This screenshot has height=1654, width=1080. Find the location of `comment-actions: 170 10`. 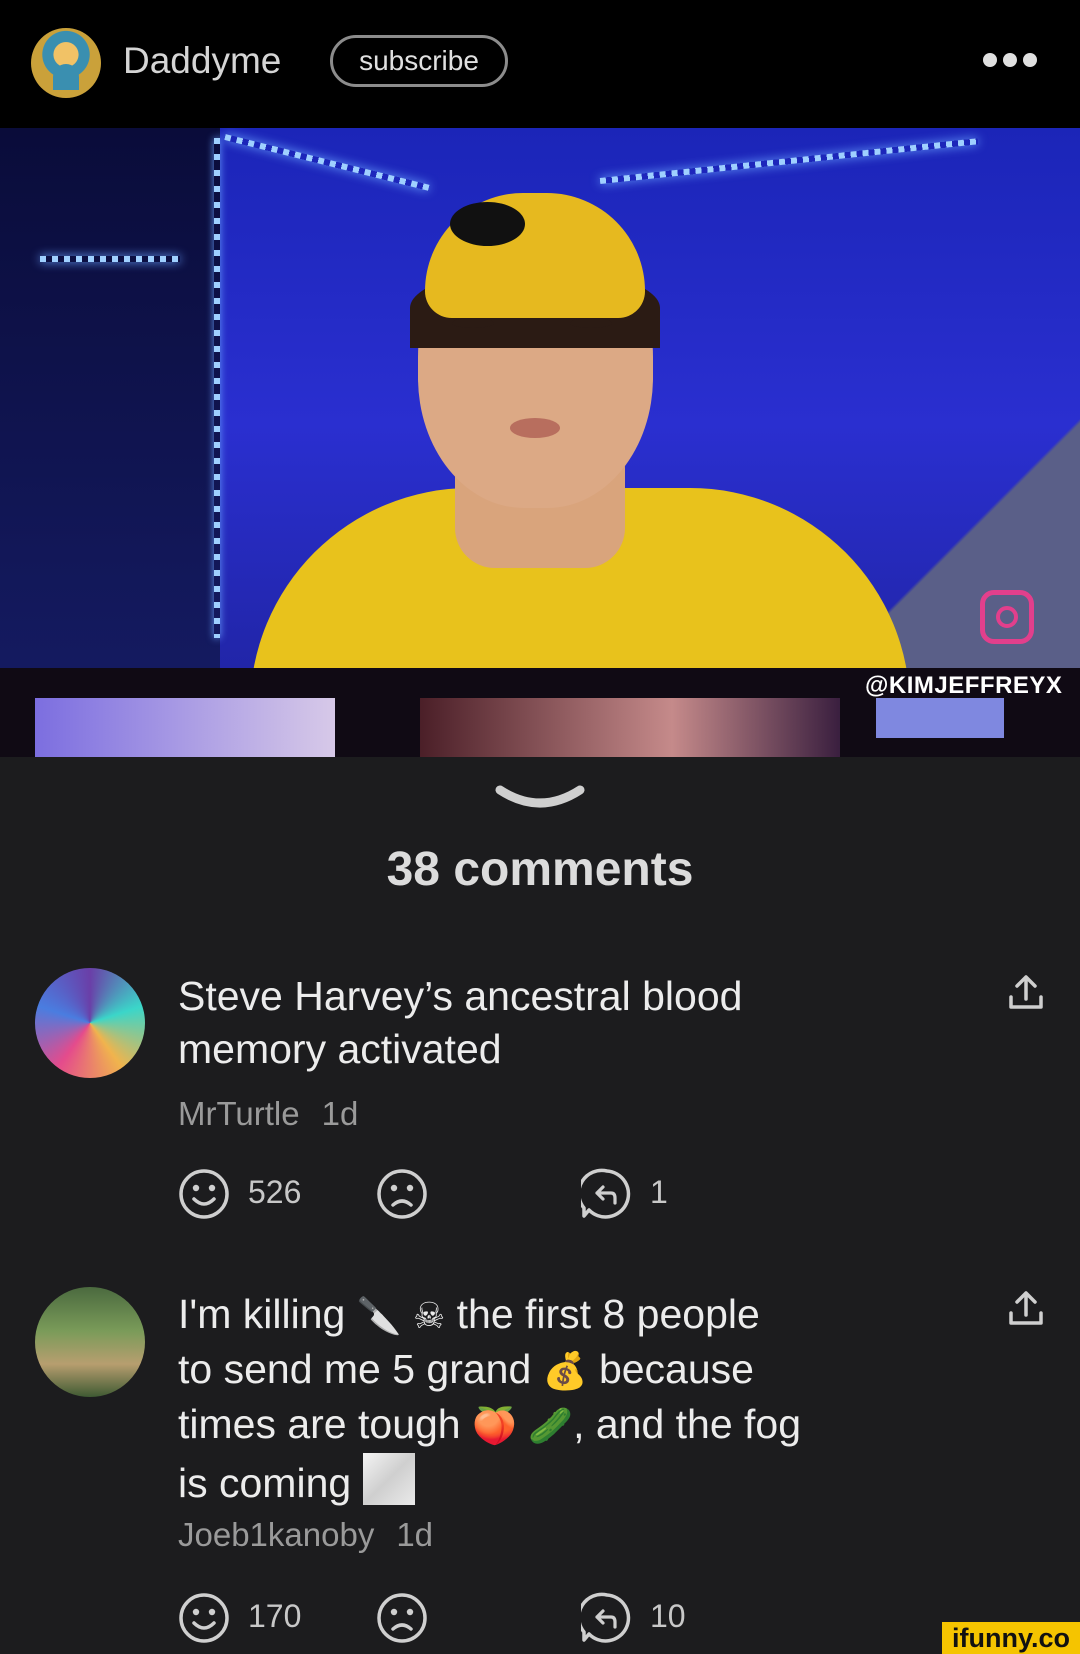

comment-actions: 170 10 is located at coordinates (458, 1620).